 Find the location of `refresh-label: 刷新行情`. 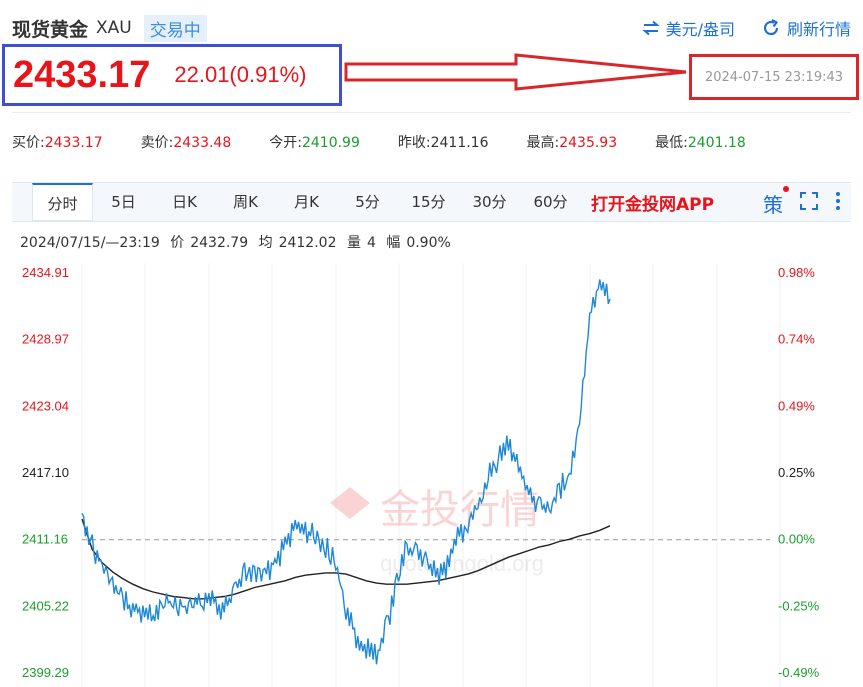

refresh-label: 刷新行情 is located at coordinates (818, 29).